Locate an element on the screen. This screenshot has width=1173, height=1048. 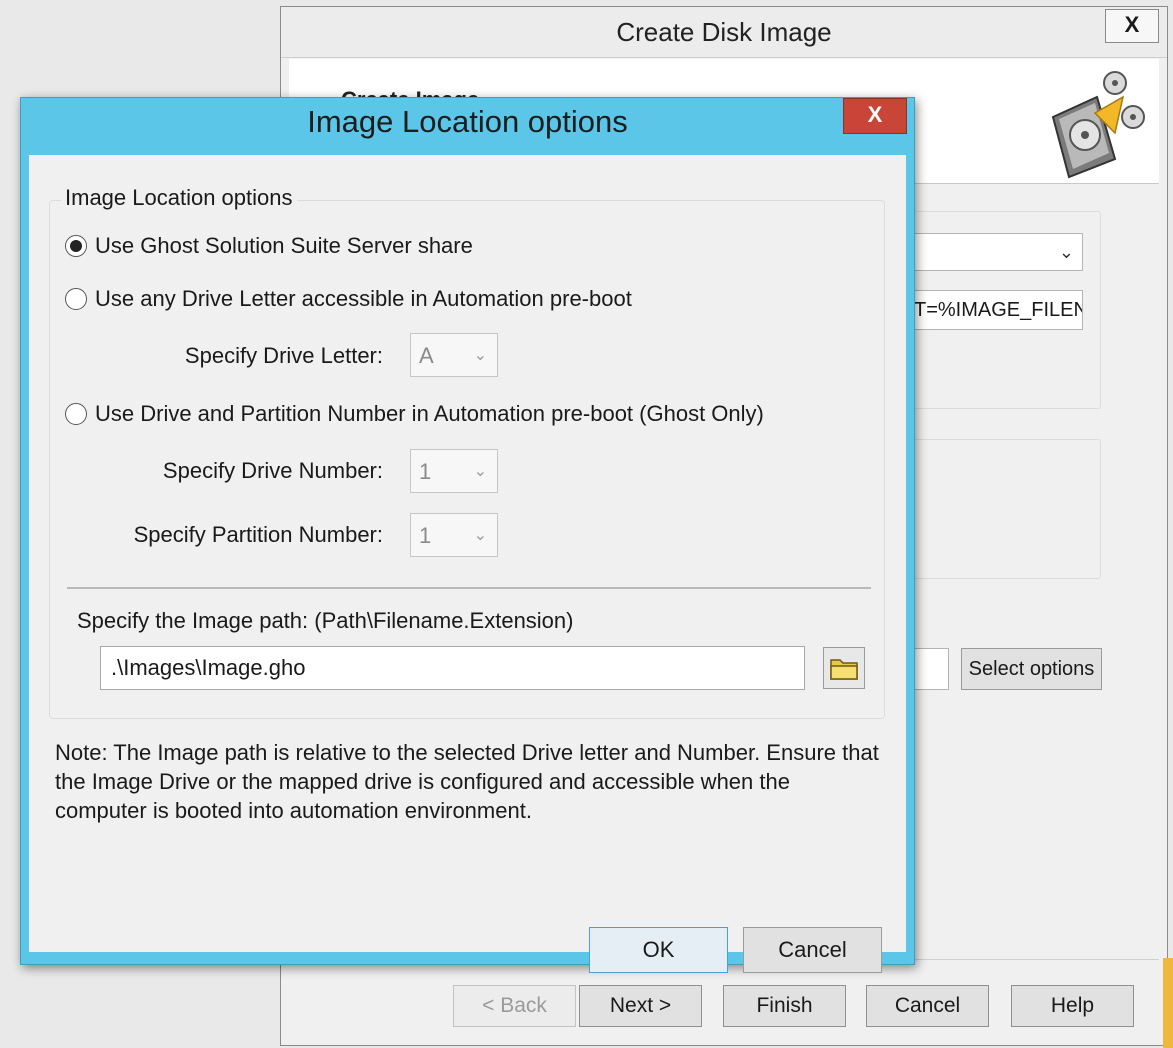
close-button: X is located at coordinates (1132, 26).